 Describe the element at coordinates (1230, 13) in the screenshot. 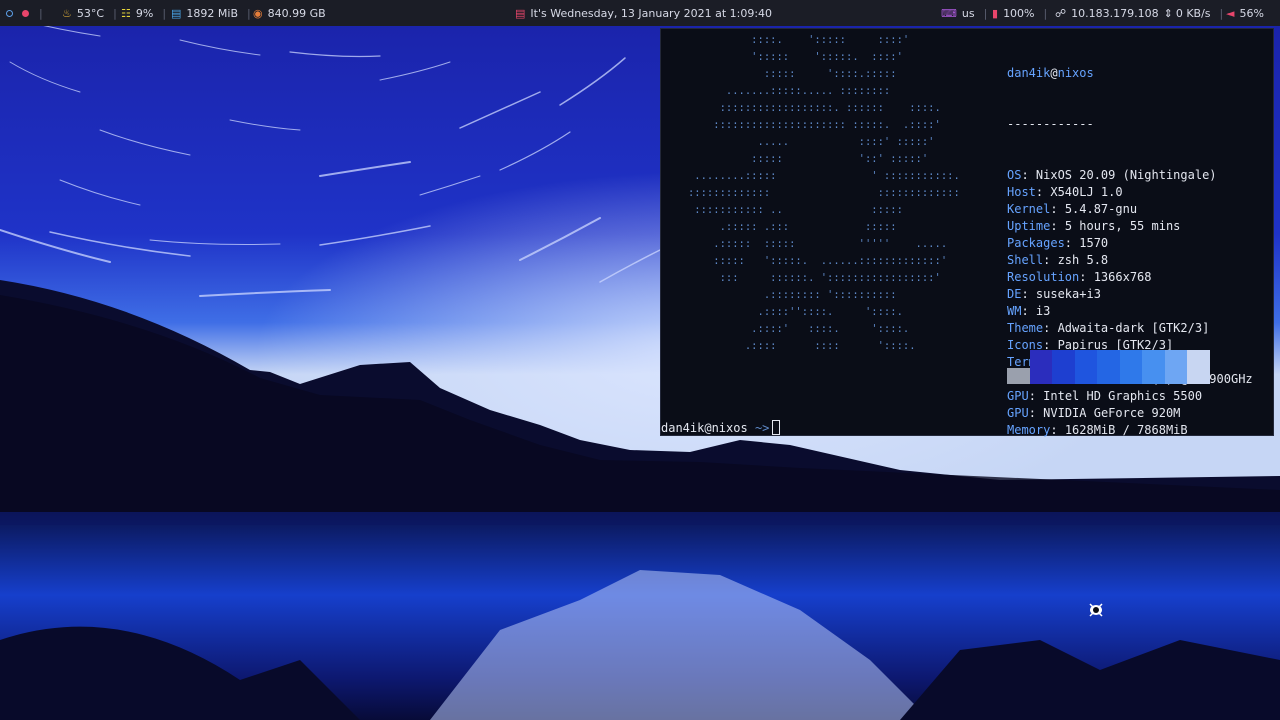

I see `volume-icon: ◄` at that location.